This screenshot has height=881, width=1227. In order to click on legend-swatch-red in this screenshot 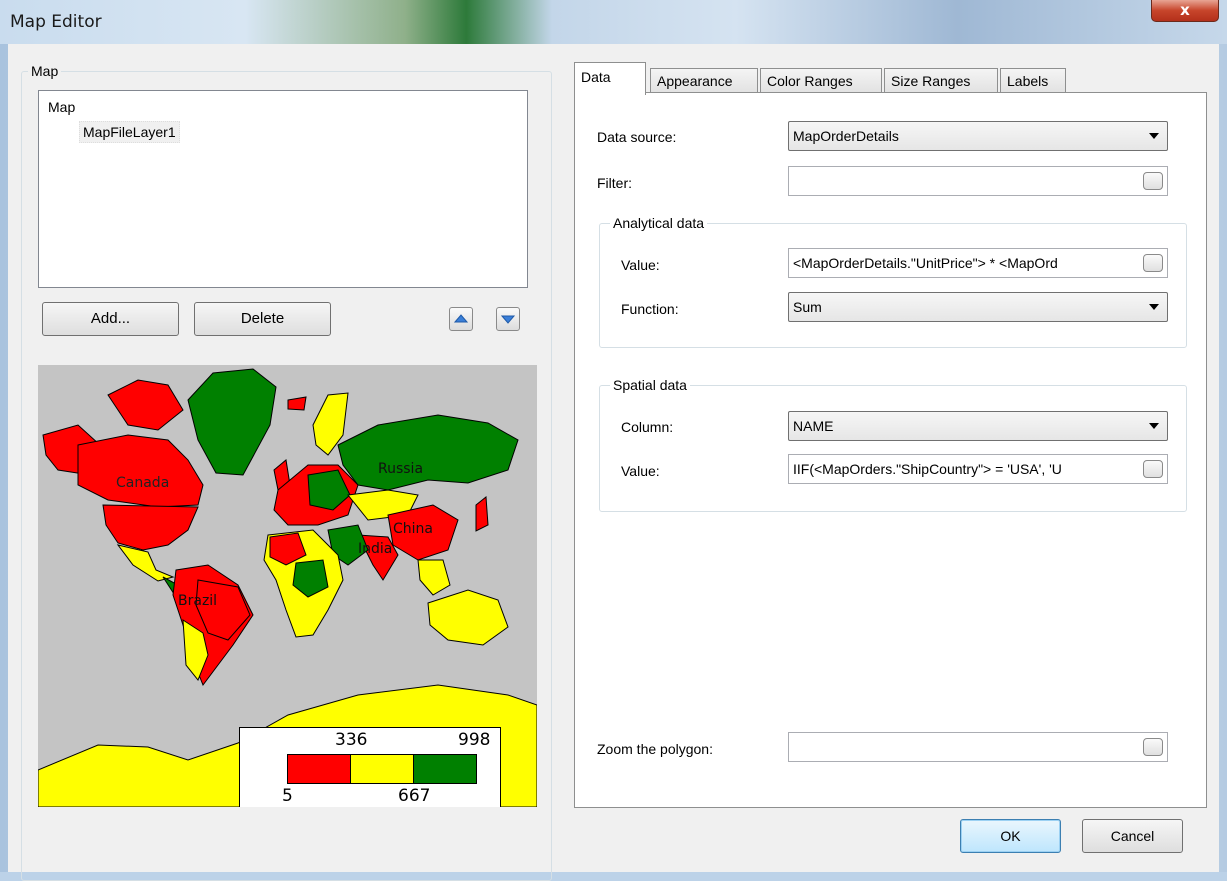, I will do `click(319, 769)`.